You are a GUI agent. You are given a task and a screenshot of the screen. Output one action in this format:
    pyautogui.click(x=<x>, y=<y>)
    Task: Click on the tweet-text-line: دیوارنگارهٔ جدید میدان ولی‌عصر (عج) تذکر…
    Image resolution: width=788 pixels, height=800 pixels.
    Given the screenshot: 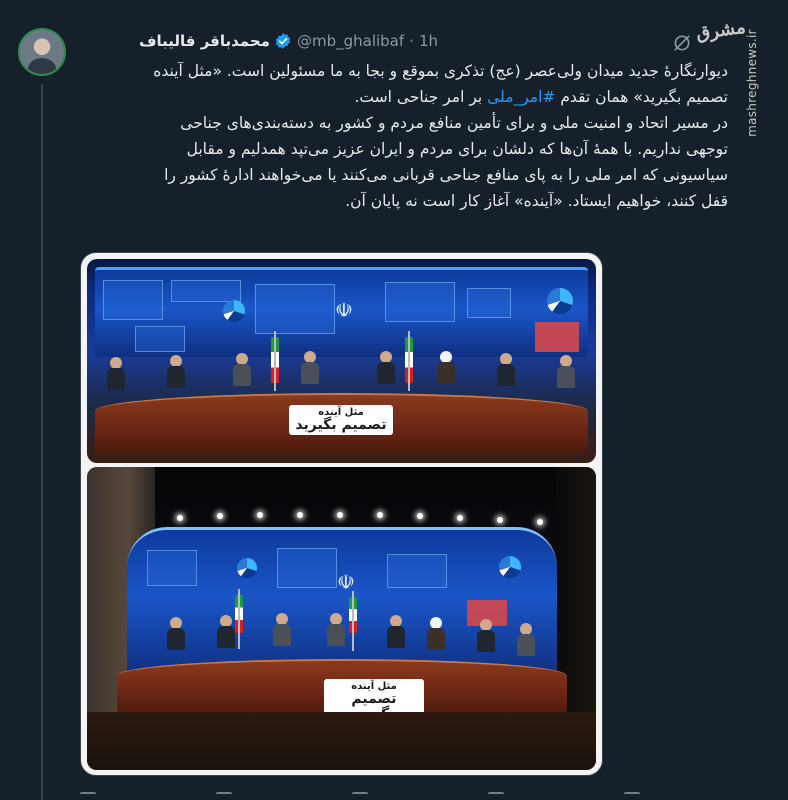 What is the action you would take?
    pyautogui.click(x=440, y=71)
    